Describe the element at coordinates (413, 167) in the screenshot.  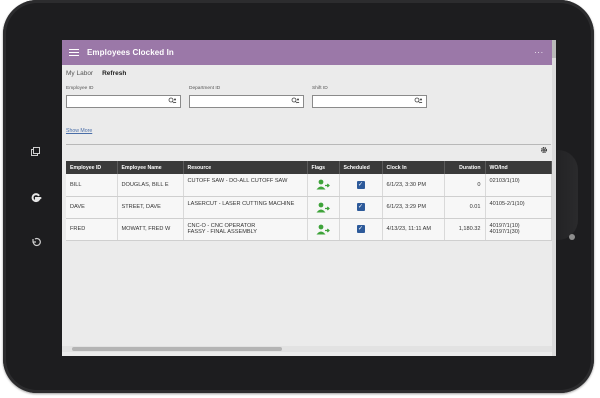
I see `col-clock-in: Clock In` at that location.